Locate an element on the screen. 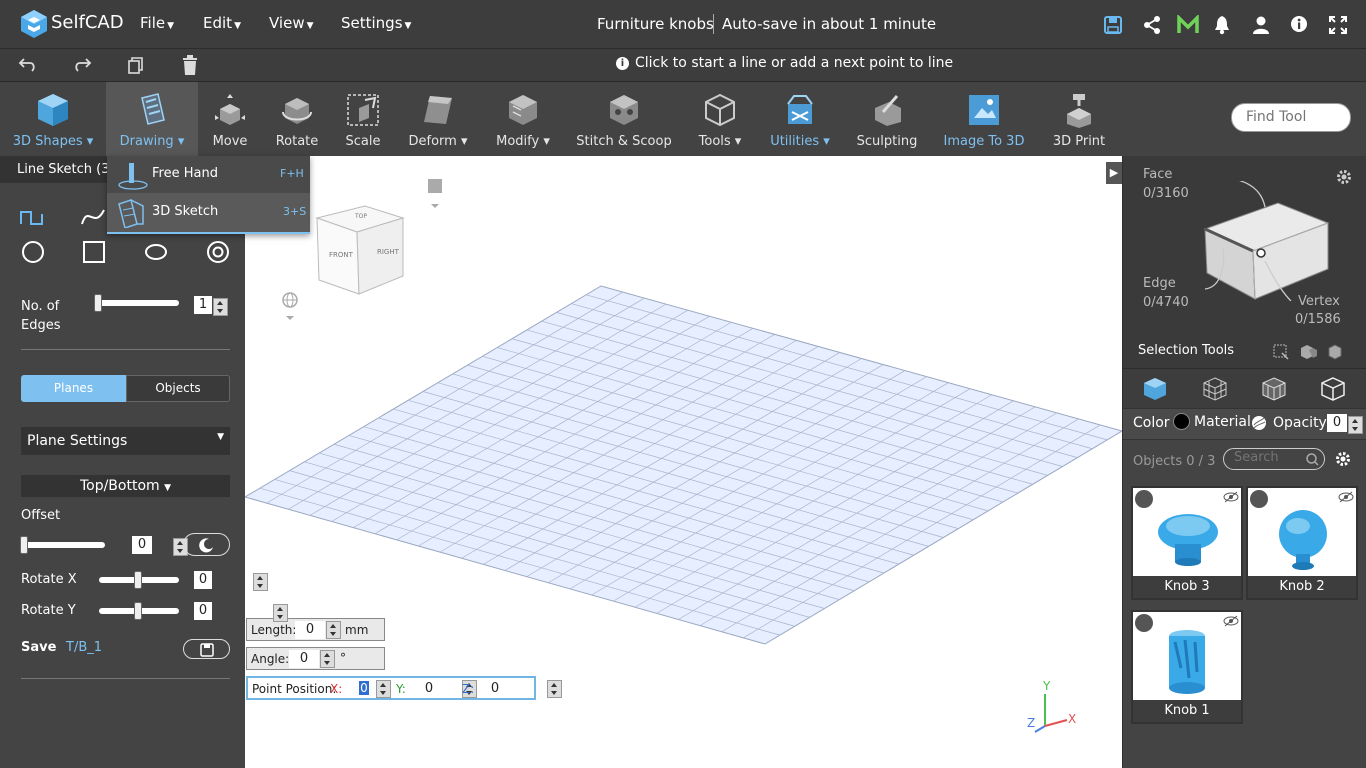  opacity-stepper is located at coordinates (1355, 424).